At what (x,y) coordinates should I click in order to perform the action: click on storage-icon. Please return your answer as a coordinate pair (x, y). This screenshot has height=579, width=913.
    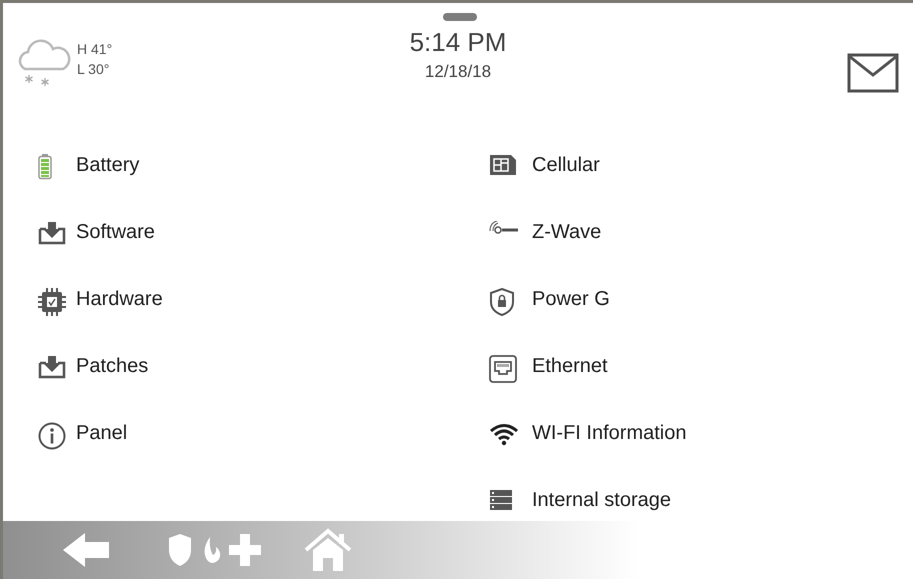
    Looking at the image, I should click on (501, 500).